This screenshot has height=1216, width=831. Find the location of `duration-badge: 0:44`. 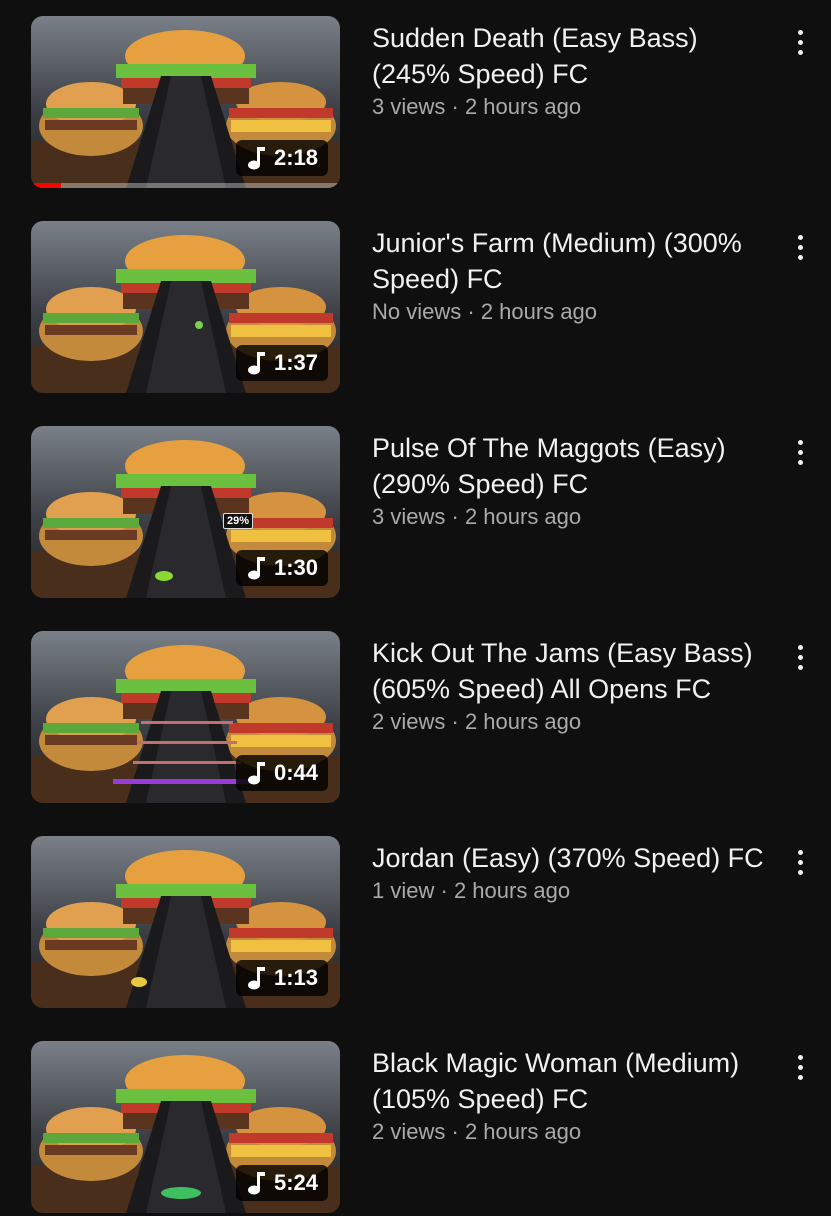

duration-badge: 0:44 is located at coordinates (281, 773).